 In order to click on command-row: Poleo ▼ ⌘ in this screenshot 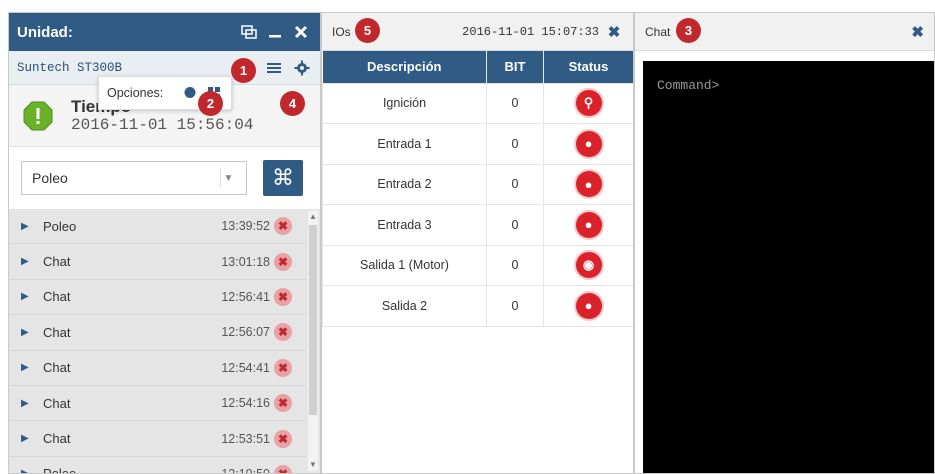, I will do `click(164, 178)`.